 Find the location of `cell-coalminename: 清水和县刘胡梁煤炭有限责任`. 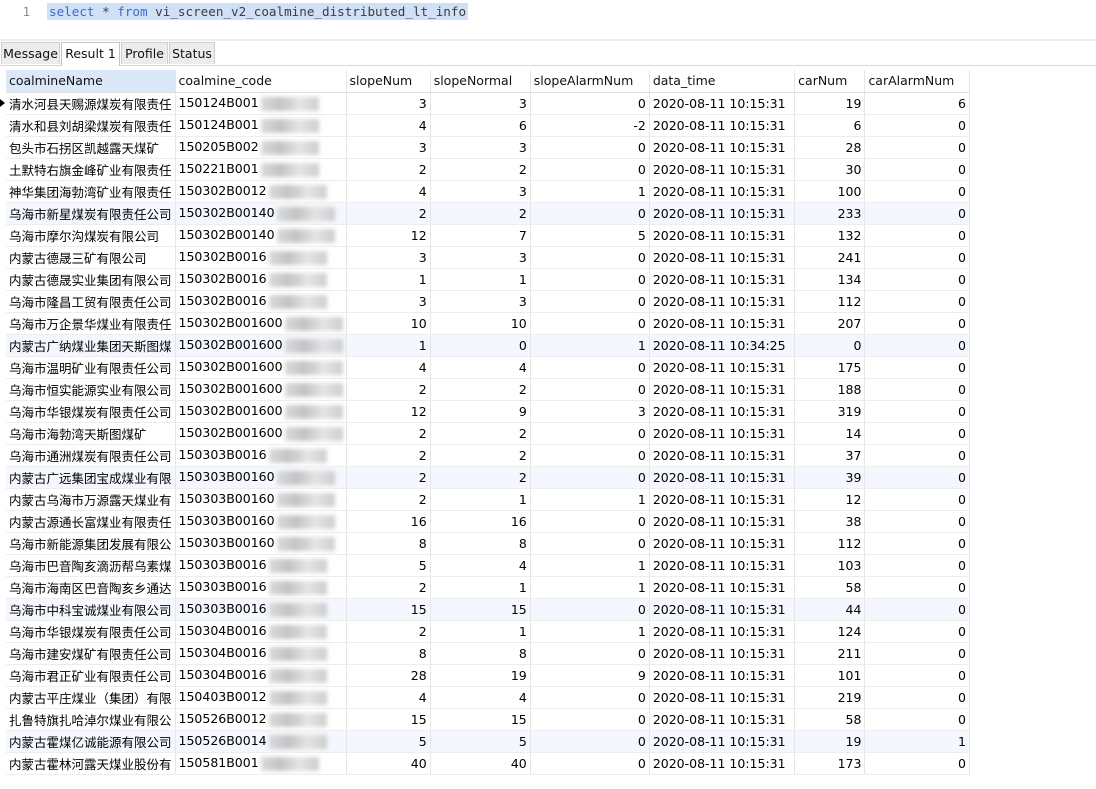

cell-coalminename: 清水和县刘胡梁煤炭有限责任 is located at coordinates (91, 125).